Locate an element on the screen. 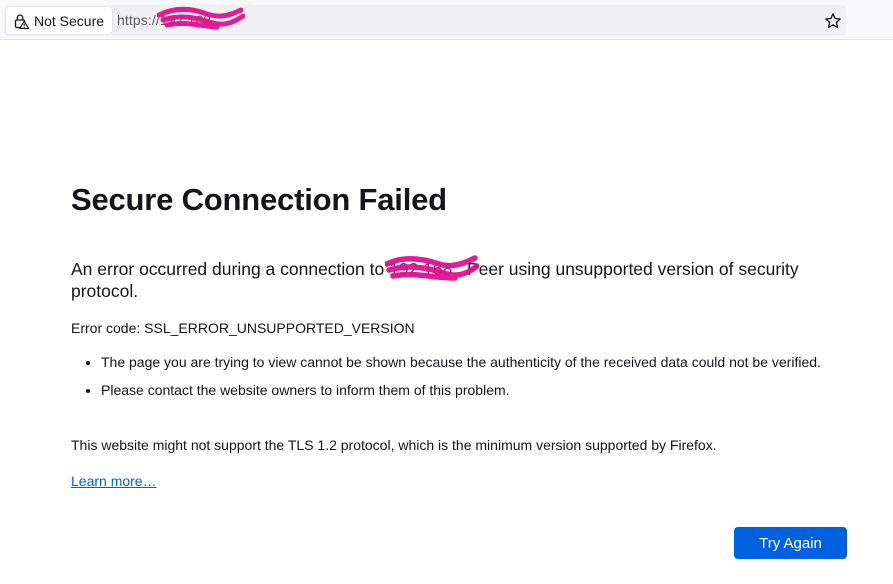 The height and width of the screenshot is (584, 893). browser-toolbar: Not Secure https://192.168. is located at coordinates (446, 20).